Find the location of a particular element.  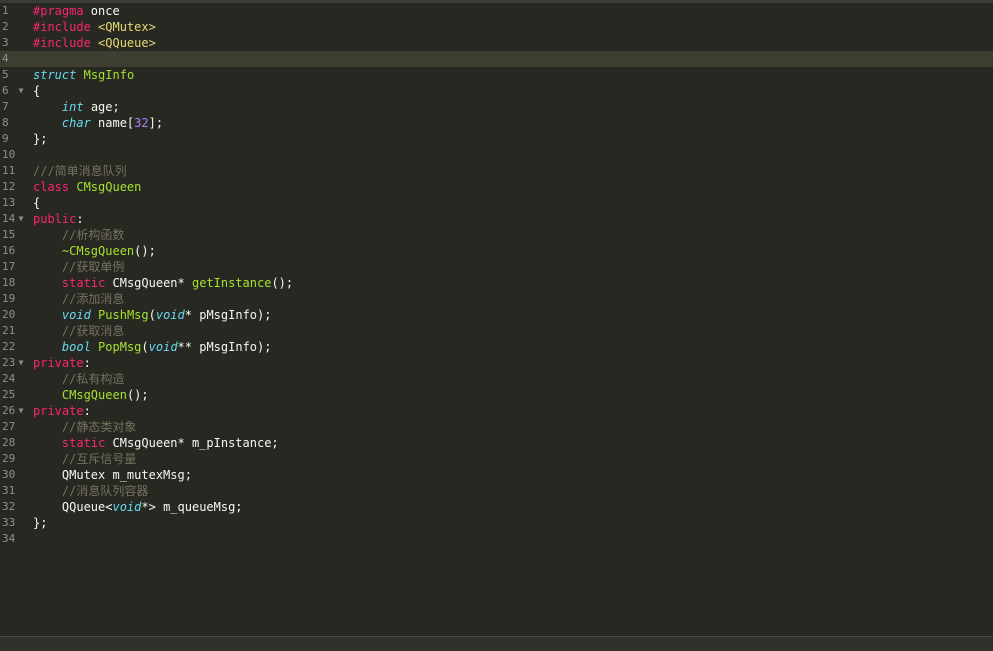

code-token: ///简单消息队列 is located at coordinates (80, 171).